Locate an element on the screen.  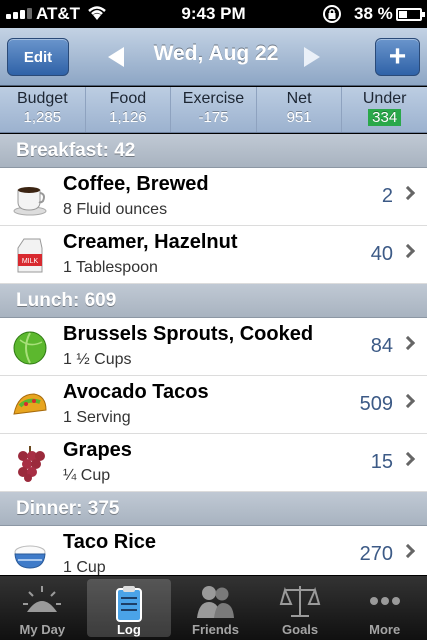
lettuce-icon is located at coordinates (30, 348).